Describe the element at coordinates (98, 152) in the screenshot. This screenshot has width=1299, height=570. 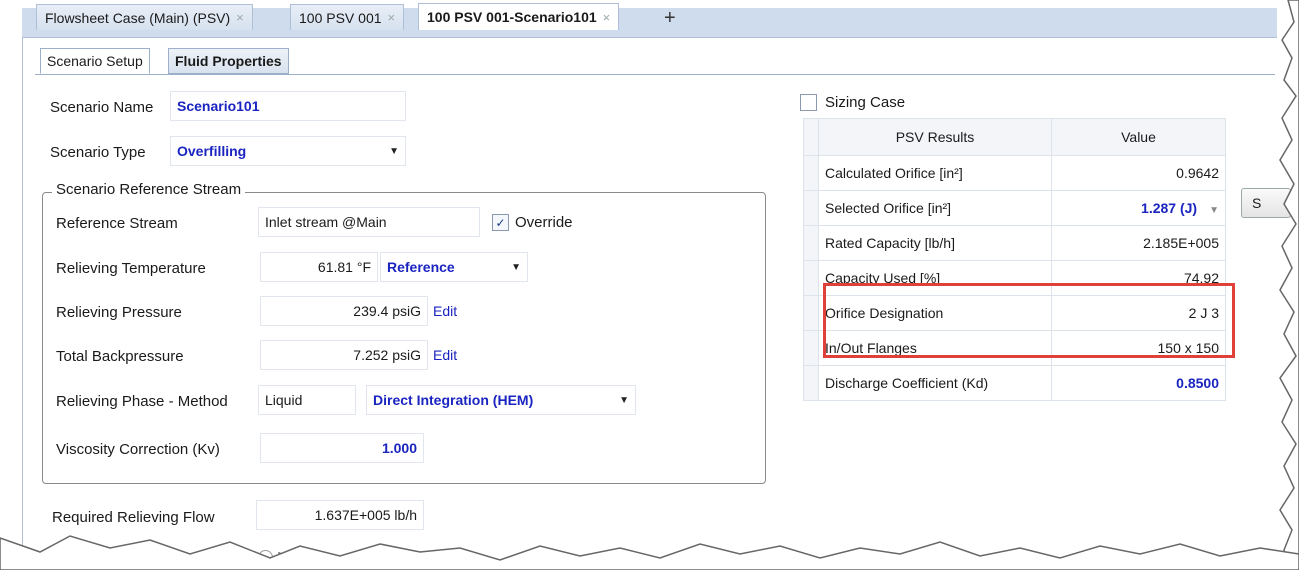
I see `scenario-type-label: Scenario Type` at that location.